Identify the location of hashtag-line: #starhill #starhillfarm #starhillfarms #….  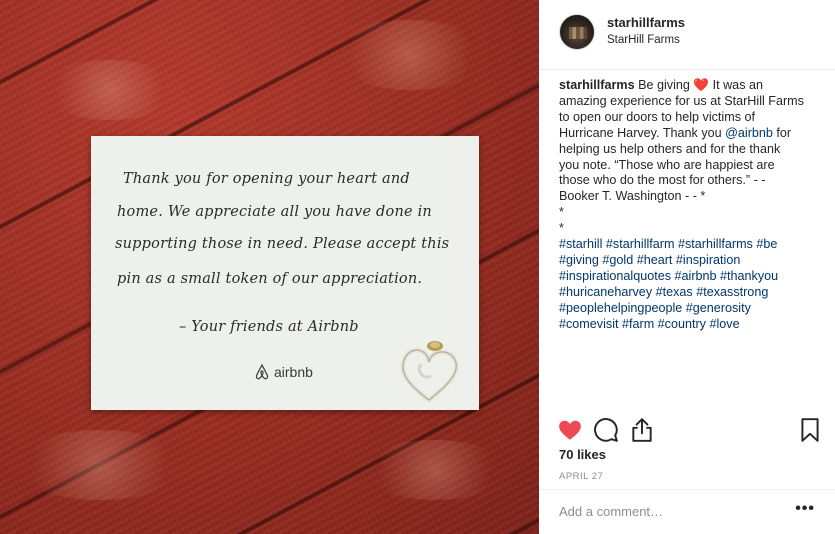
(690, 245).